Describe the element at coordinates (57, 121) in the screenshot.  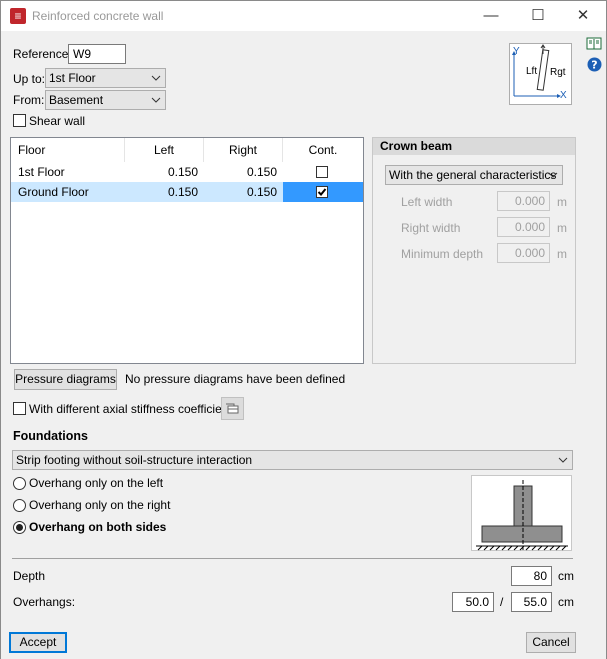
I see `shear-wall-label: Shear wall` at that location.